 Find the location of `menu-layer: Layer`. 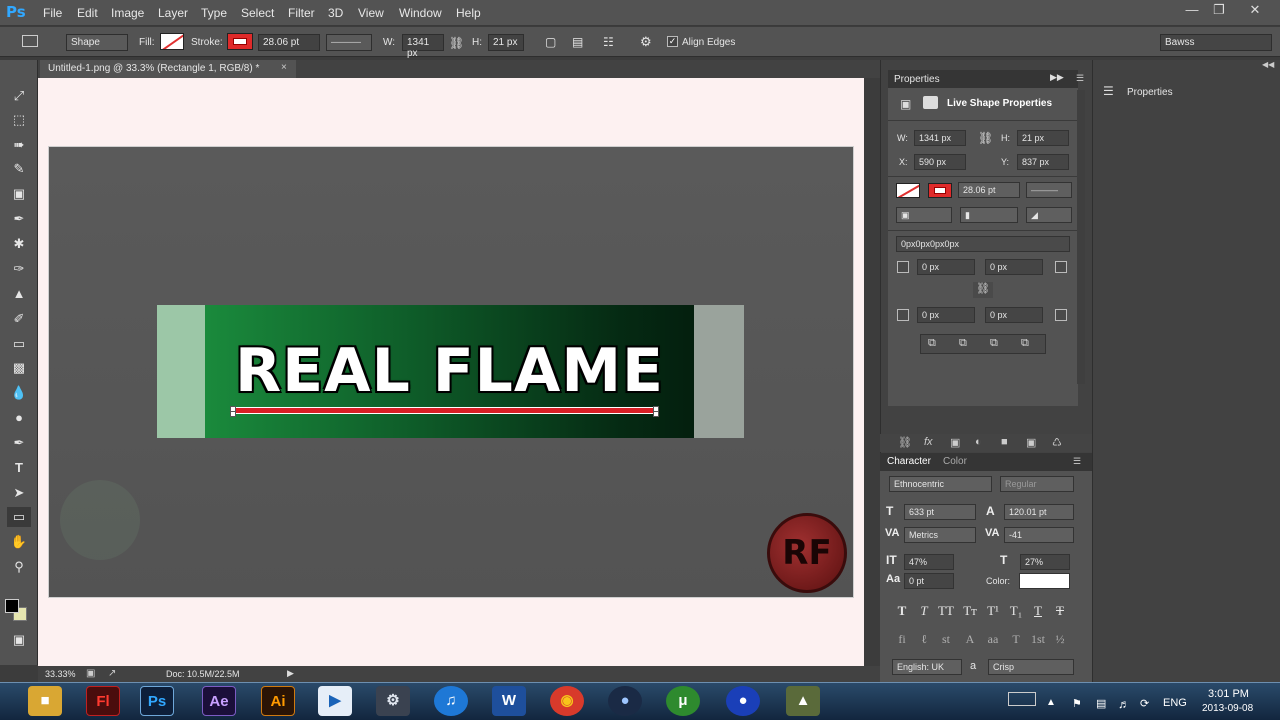

menu-layer: Layer is located at coordinates (173, 13).